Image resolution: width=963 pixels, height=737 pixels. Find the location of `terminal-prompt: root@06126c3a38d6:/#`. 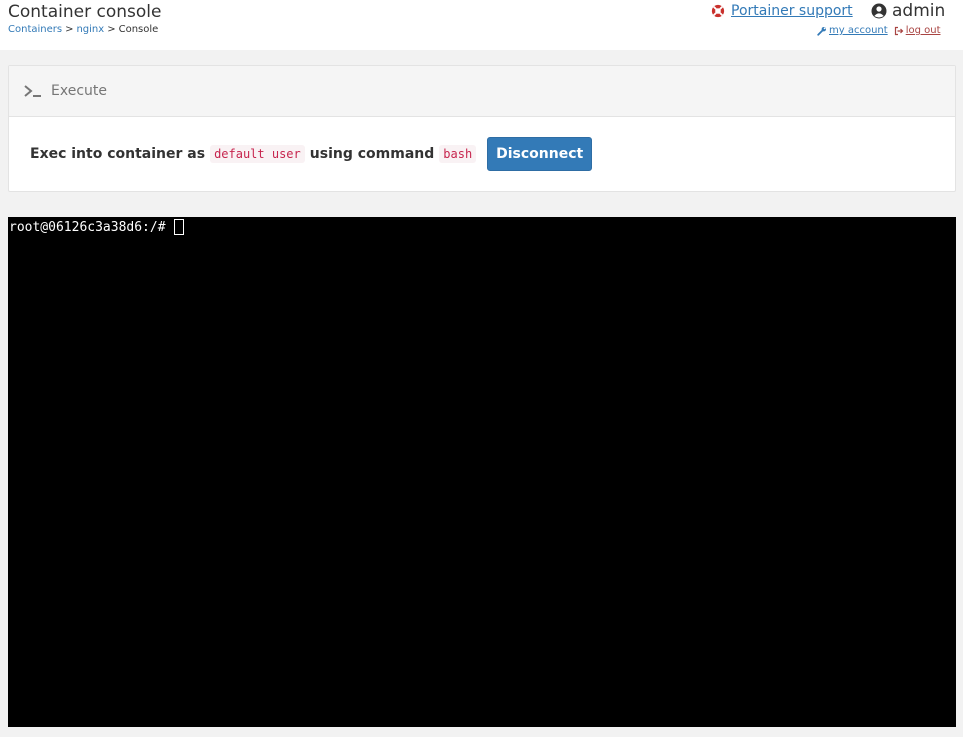

terminal-prompt: root@06126c3a38d6:/# is located at coordinates (87, 227).